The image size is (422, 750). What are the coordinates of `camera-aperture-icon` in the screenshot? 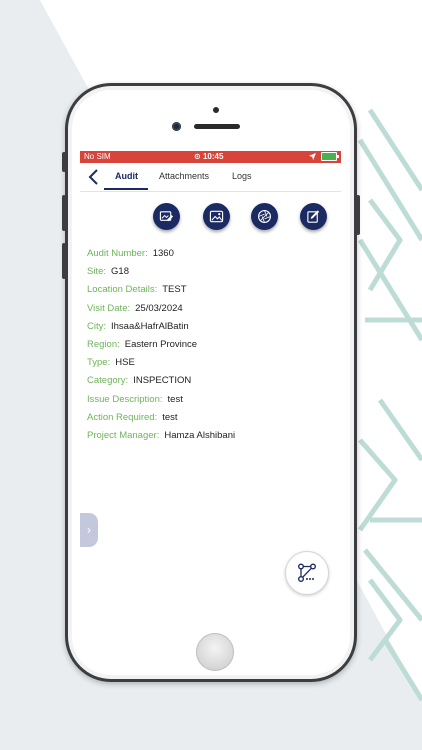 It's located at (264, 216).